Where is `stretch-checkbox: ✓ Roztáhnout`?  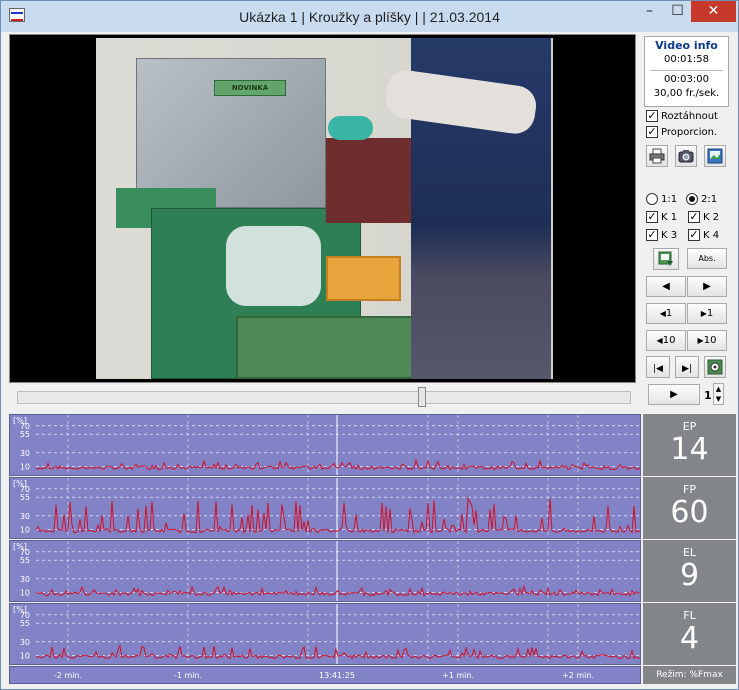
stretch-checkbox: ✓ Roztáhnout is located at coordinates (682, 116).